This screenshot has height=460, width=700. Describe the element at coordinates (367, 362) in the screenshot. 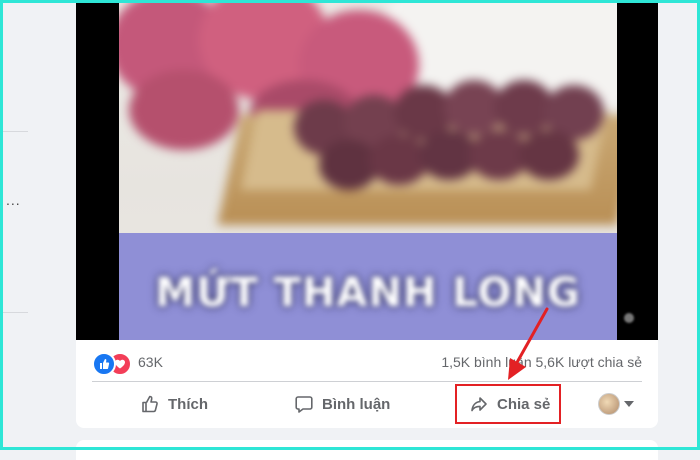

I see `post-stats: 63K 1,5K bình luận 5,6K lượt chia sẻ` at that location.